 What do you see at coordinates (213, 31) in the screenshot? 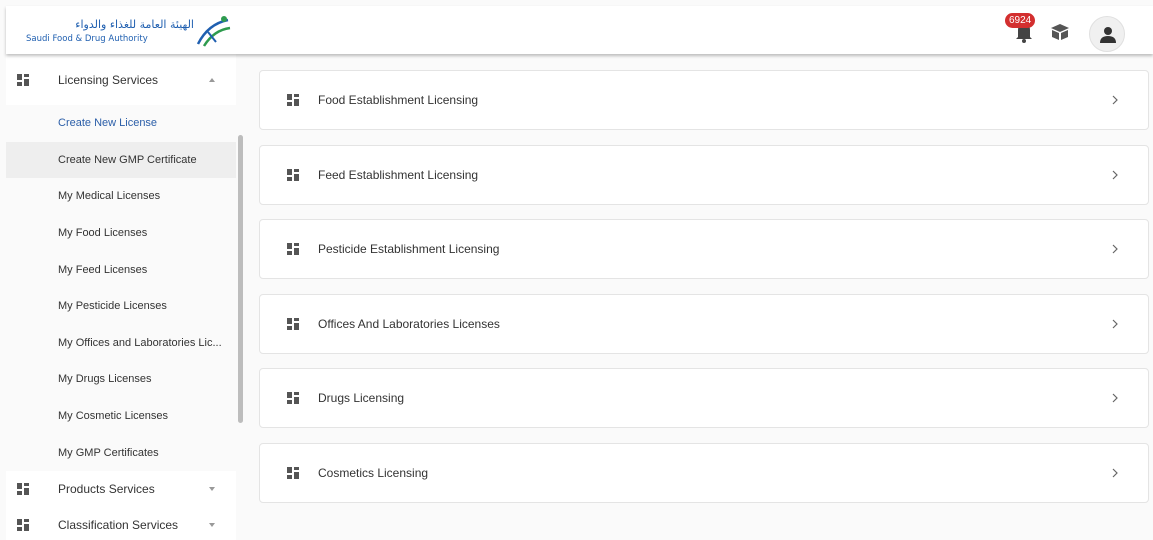
I see `sfda-logo-mark-icon` at bounding box center [213, 31].